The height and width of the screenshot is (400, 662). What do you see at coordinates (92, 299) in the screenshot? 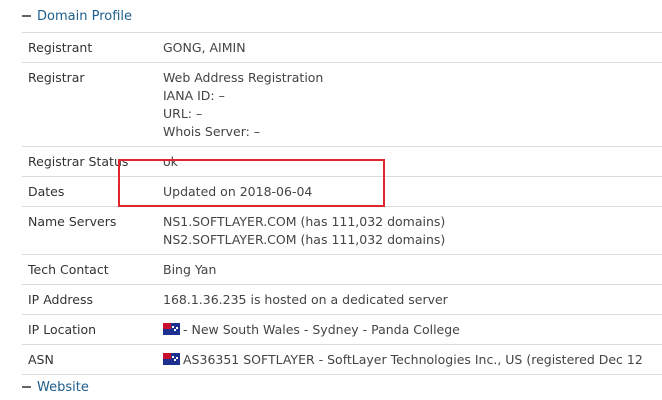
I see `row-key: IP Address` at bounding box center [92, 299].